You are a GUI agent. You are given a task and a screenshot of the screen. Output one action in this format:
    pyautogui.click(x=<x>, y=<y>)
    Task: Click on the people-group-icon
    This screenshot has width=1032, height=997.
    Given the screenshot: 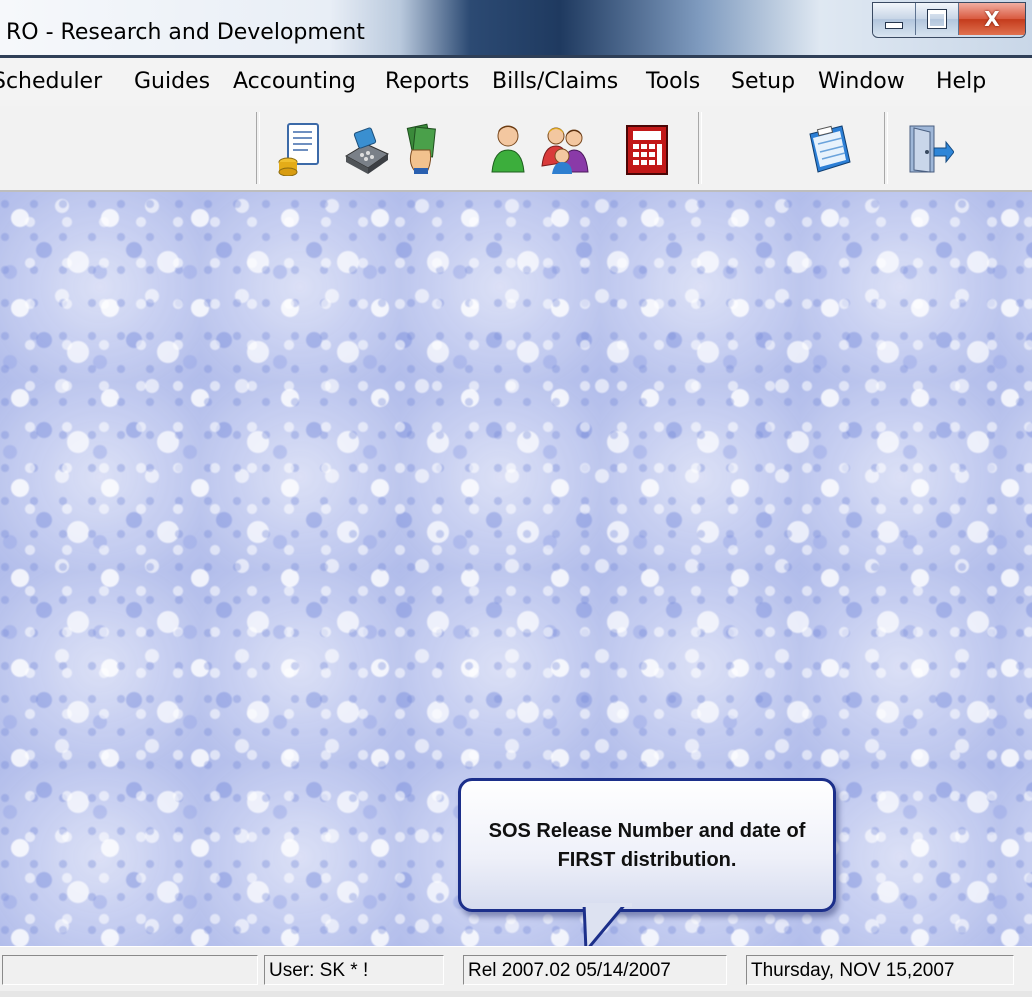 What is the action you would take?
    pyautogui.click(x=565, y=149)
    